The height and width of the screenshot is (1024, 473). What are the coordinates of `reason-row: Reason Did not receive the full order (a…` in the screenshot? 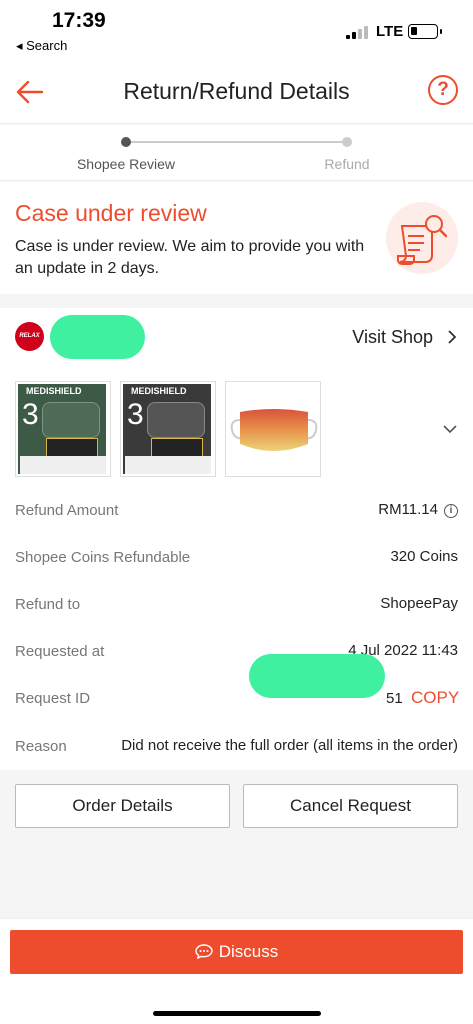 It's located at (236, 747).